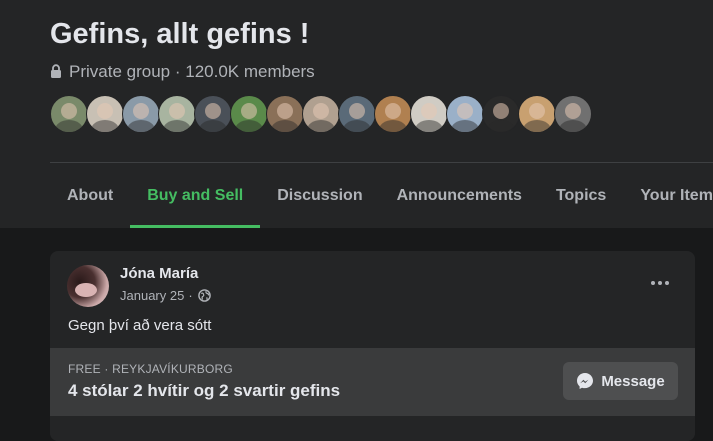 The height and width of the screenshot is (441, 713). I want to click on author-avatar, so click(88, 286).